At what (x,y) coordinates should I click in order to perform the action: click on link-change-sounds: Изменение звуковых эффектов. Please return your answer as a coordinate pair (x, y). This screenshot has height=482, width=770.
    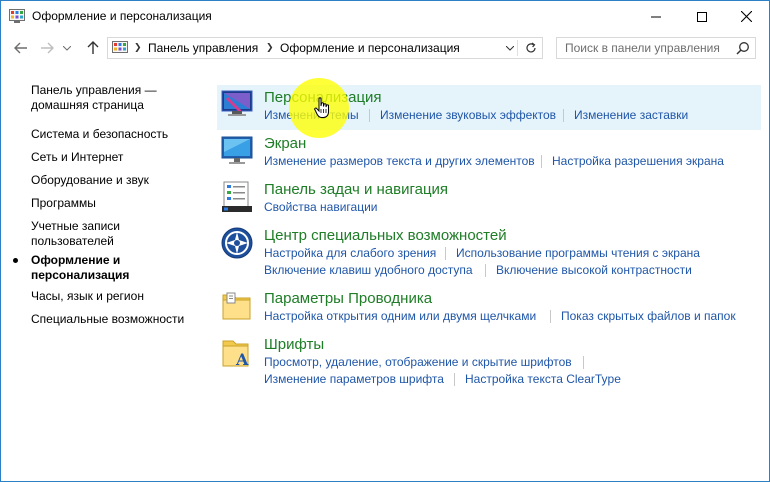
    Looking at the image, I should click on (468, 115).